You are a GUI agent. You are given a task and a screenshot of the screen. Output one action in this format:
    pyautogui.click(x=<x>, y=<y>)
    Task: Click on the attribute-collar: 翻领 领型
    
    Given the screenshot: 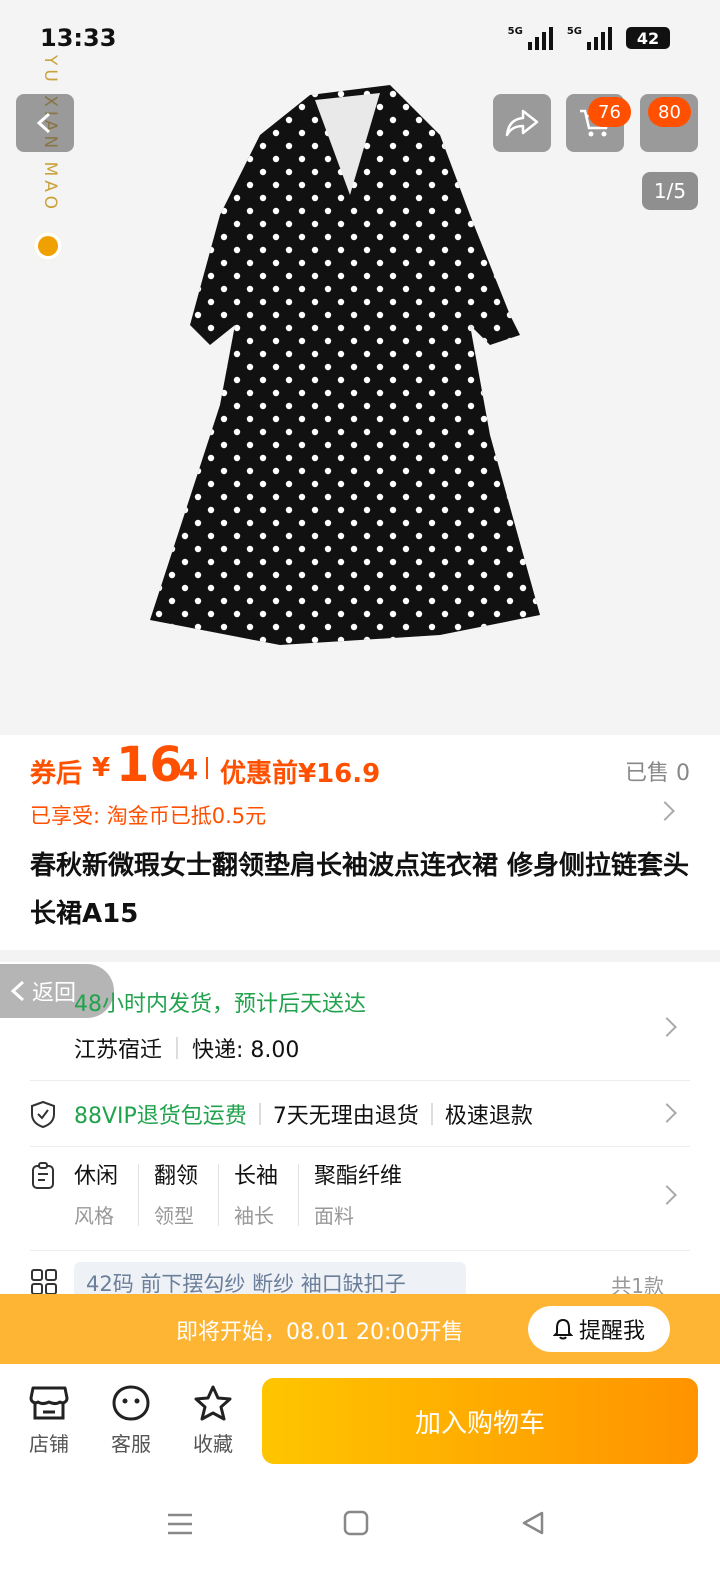 What is the action you would take?
    pyautogui.click(x=176, y=1196)
    